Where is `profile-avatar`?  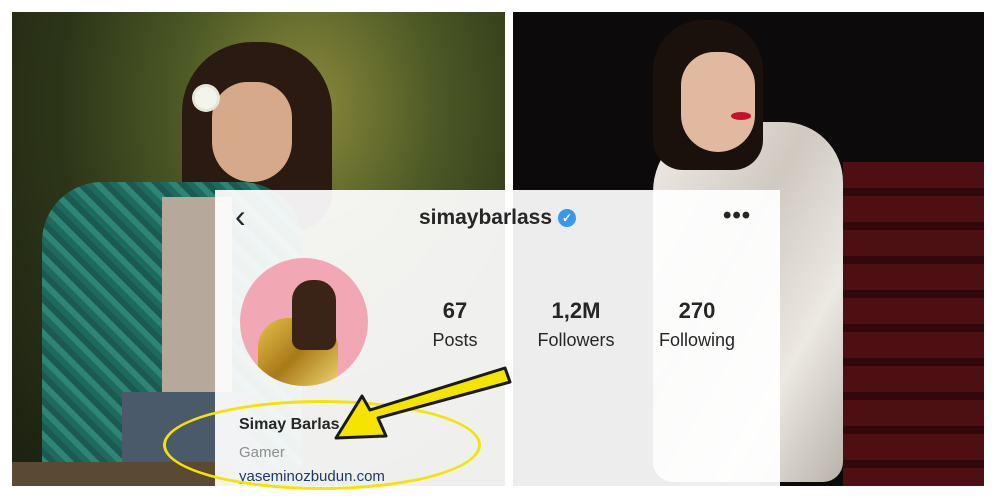
profile-avatar is located at coordinates (304, 322).